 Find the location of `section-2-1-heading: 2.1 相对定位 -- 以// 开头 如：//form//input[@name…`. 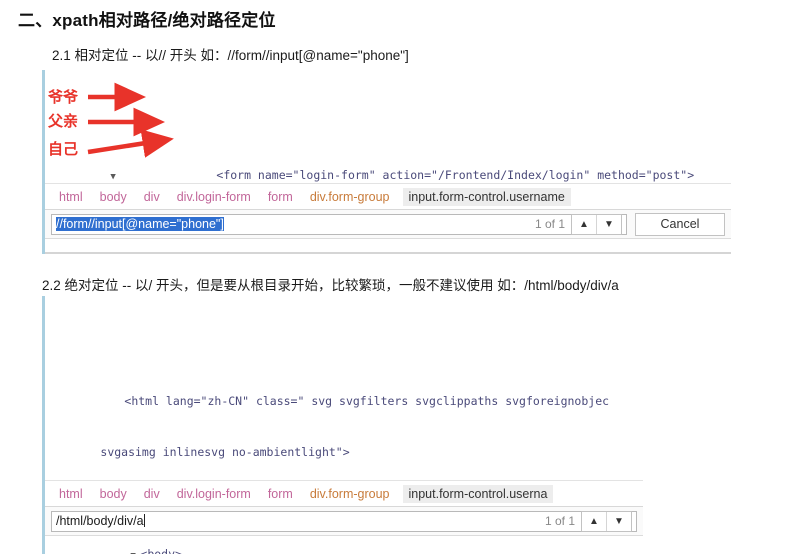

section-2-1-heading: 2.1 相对定位 -- 以// 开头 如：//form//input[@name… is located at coordinates (230, 55).